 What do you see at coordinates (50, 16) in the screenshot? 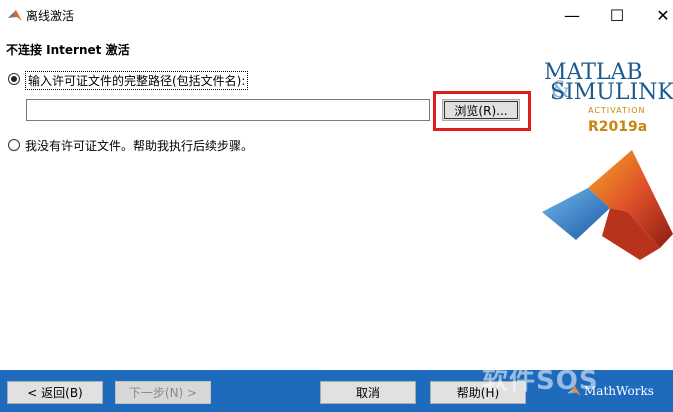
I see `window-title: 离线激活` at bounding box center [50, 16].